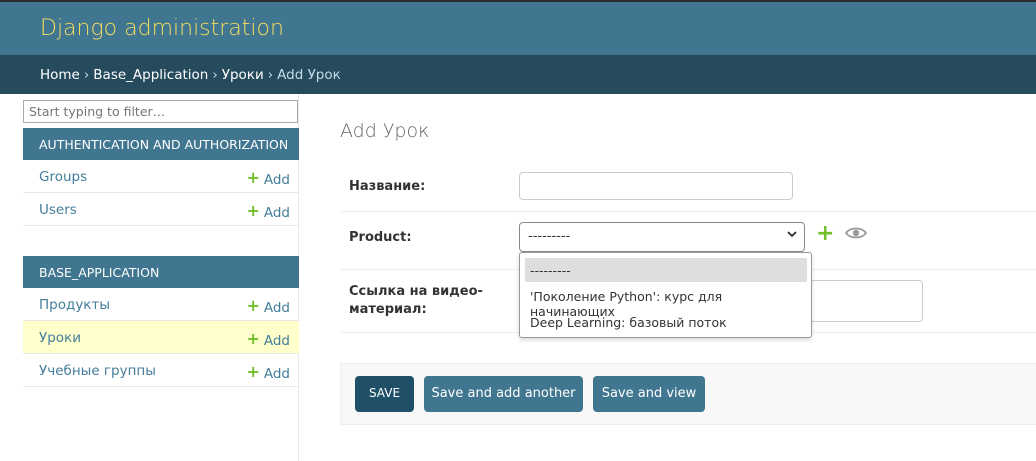  I want to click on site-header: Django administration, so click(518, 27).